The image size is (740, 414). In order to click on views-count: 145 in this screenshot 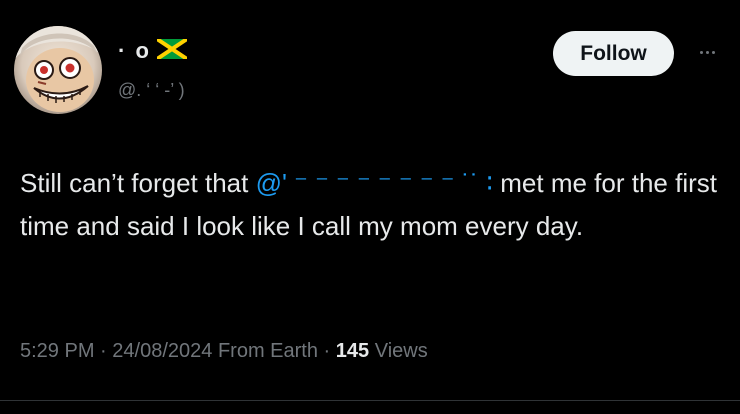, I will do `click(352, 351)`.